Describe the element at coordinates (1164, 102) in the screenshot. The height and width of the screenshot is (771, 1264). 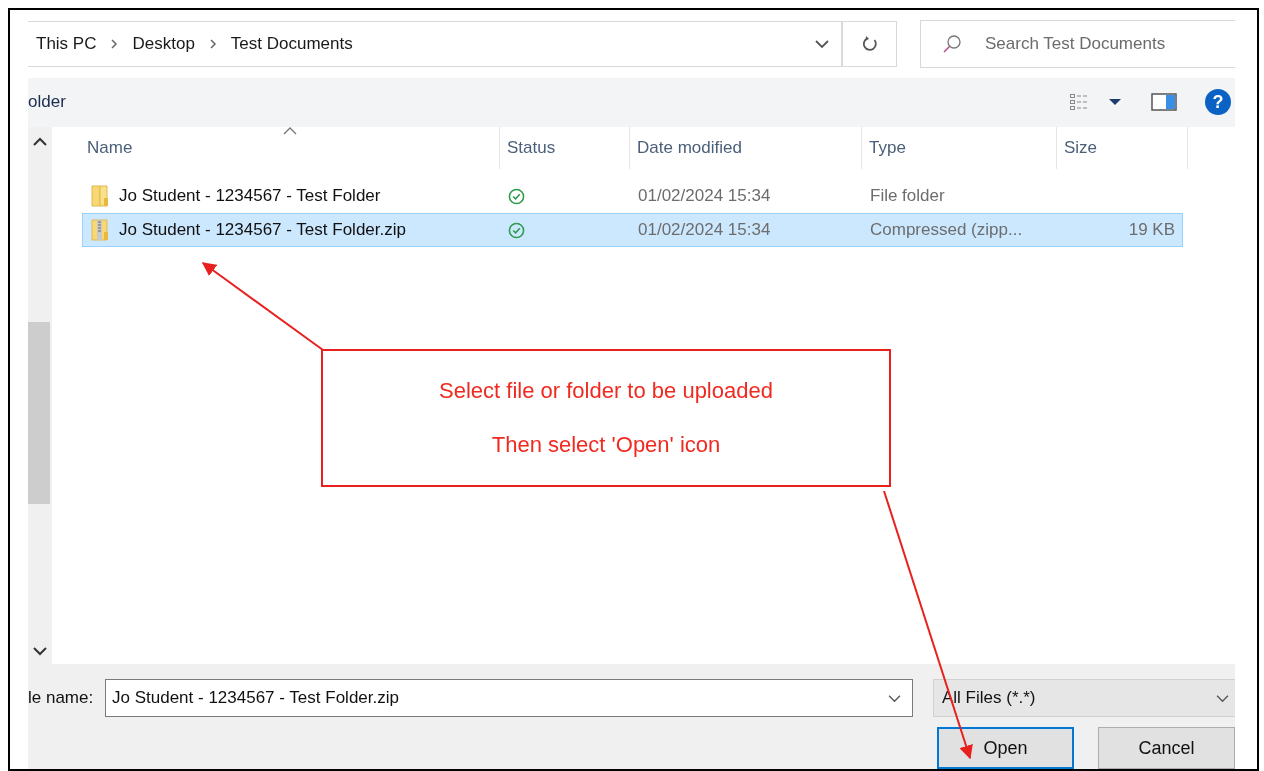
I see `preview-pane-icon` at that location.